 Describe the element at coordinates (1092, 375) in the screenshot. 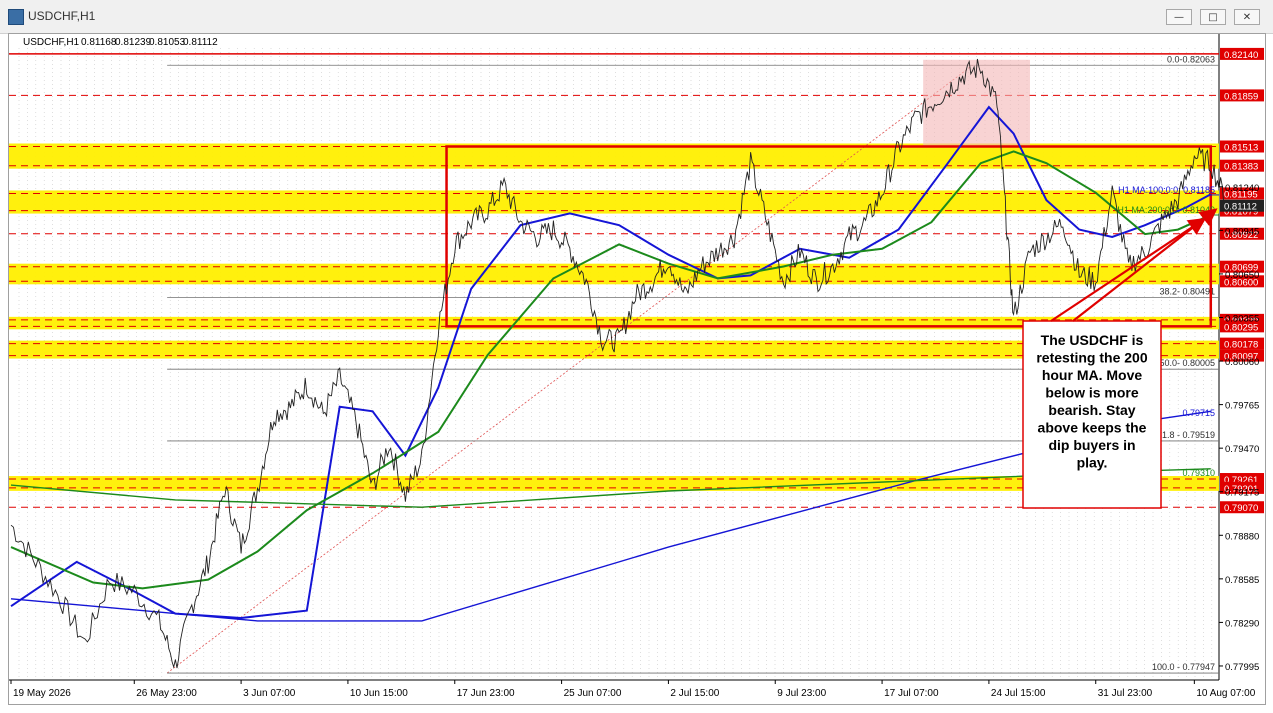

I see `annotation-line: hour MA. Move` at that location.